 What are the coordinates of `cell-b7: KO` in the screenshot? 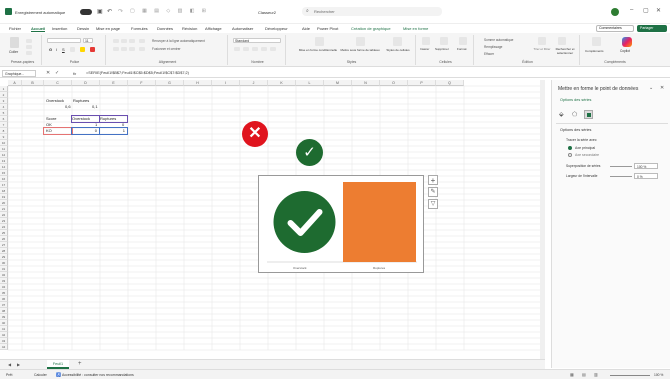 It's located at (58, 131).